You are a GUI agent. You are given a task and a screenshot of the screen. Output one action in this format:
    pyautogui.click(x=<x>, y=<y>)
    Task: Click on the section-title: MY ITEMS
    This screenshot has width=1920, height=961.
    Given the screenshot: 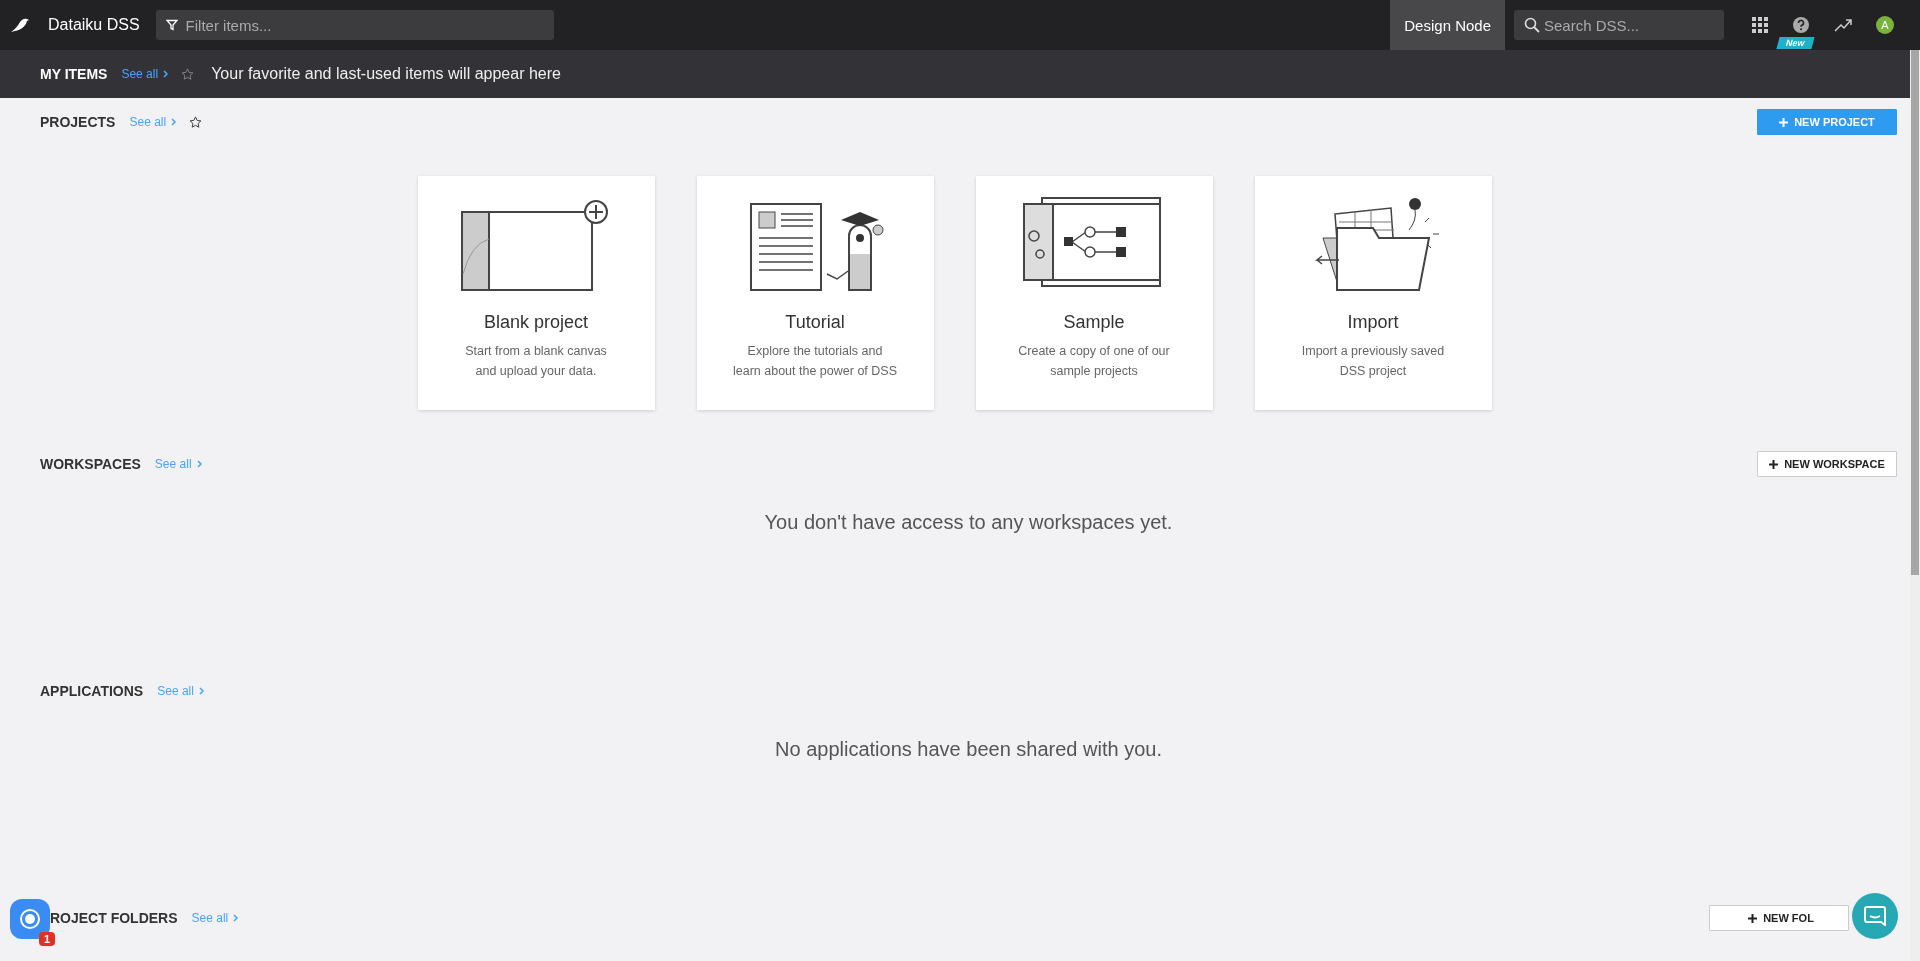 What is the action you would take?
    pyautogui.click(x=74, y=74)
    